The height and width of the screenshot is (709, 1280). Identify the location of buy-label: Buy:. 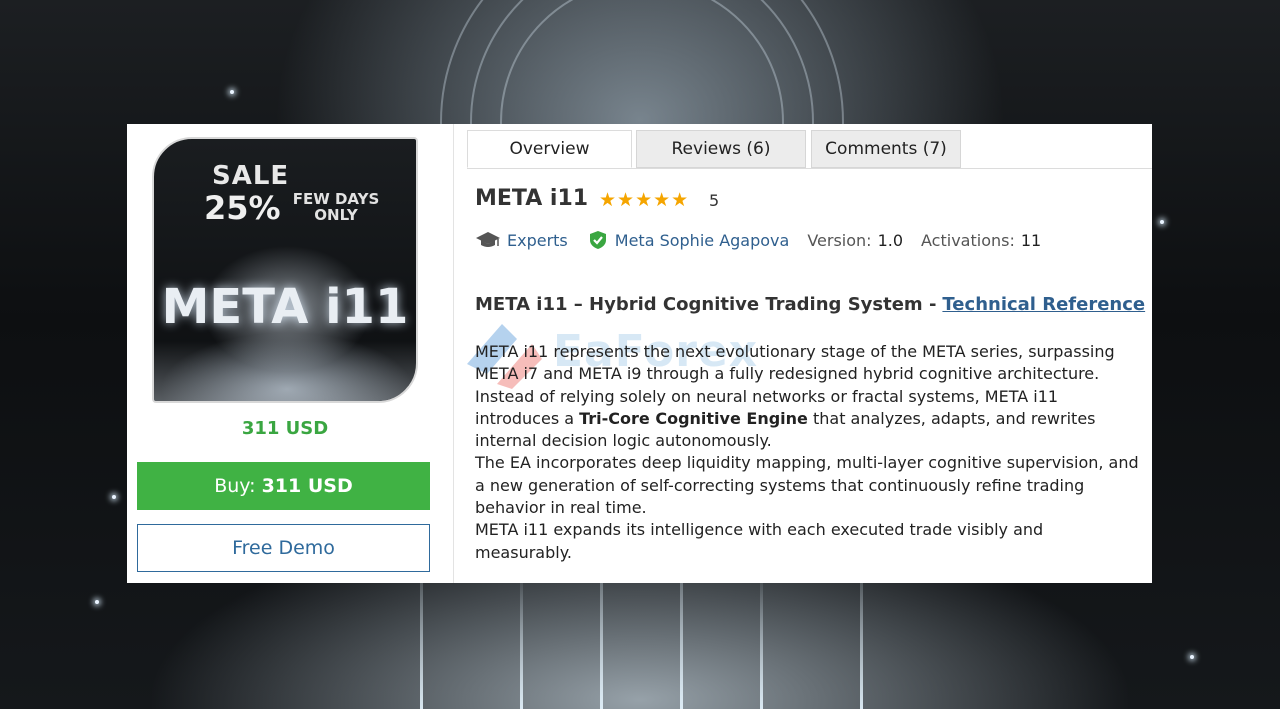
(235, 486).